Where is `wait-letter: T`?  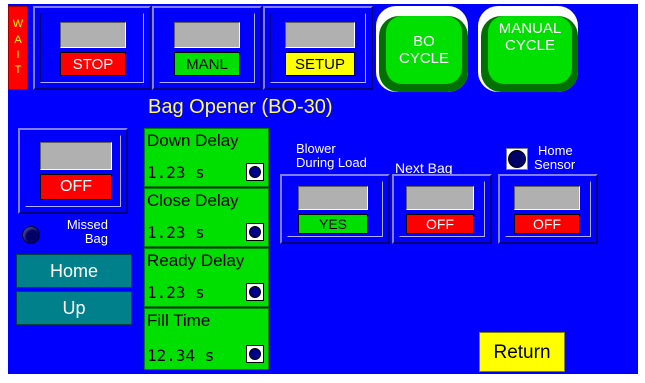 wait-letter: T is located at coordinates (18, 70).